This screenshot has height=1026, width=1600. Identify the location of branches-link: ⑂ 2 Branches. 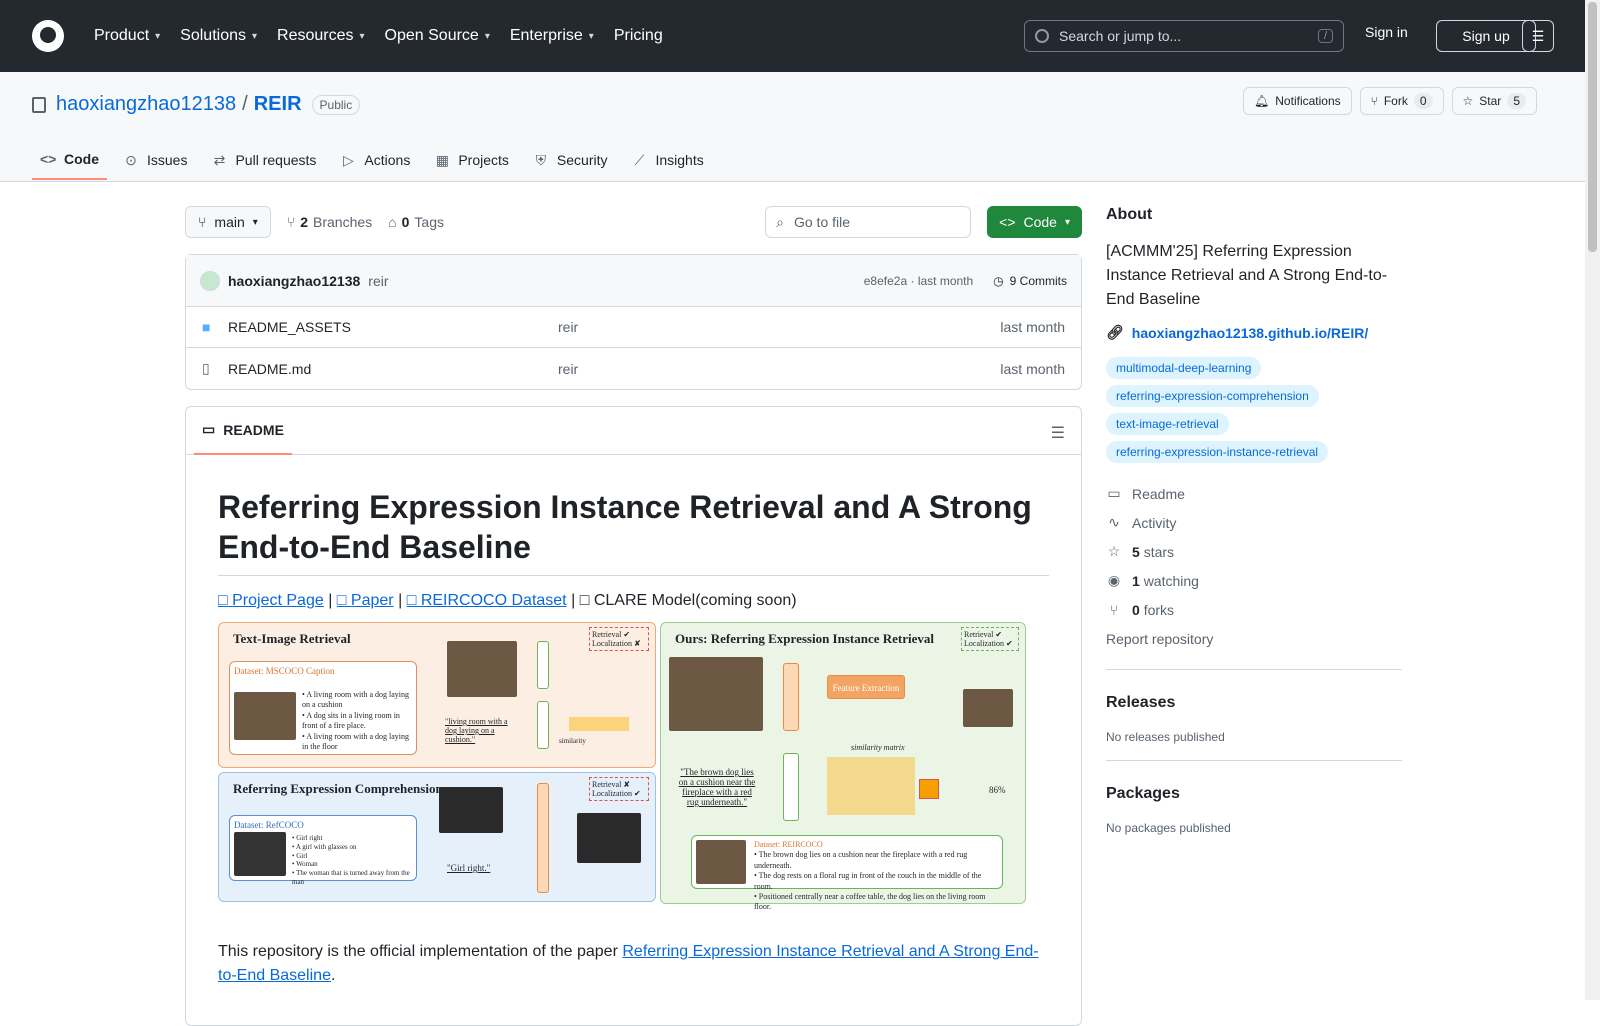
(329, 222).